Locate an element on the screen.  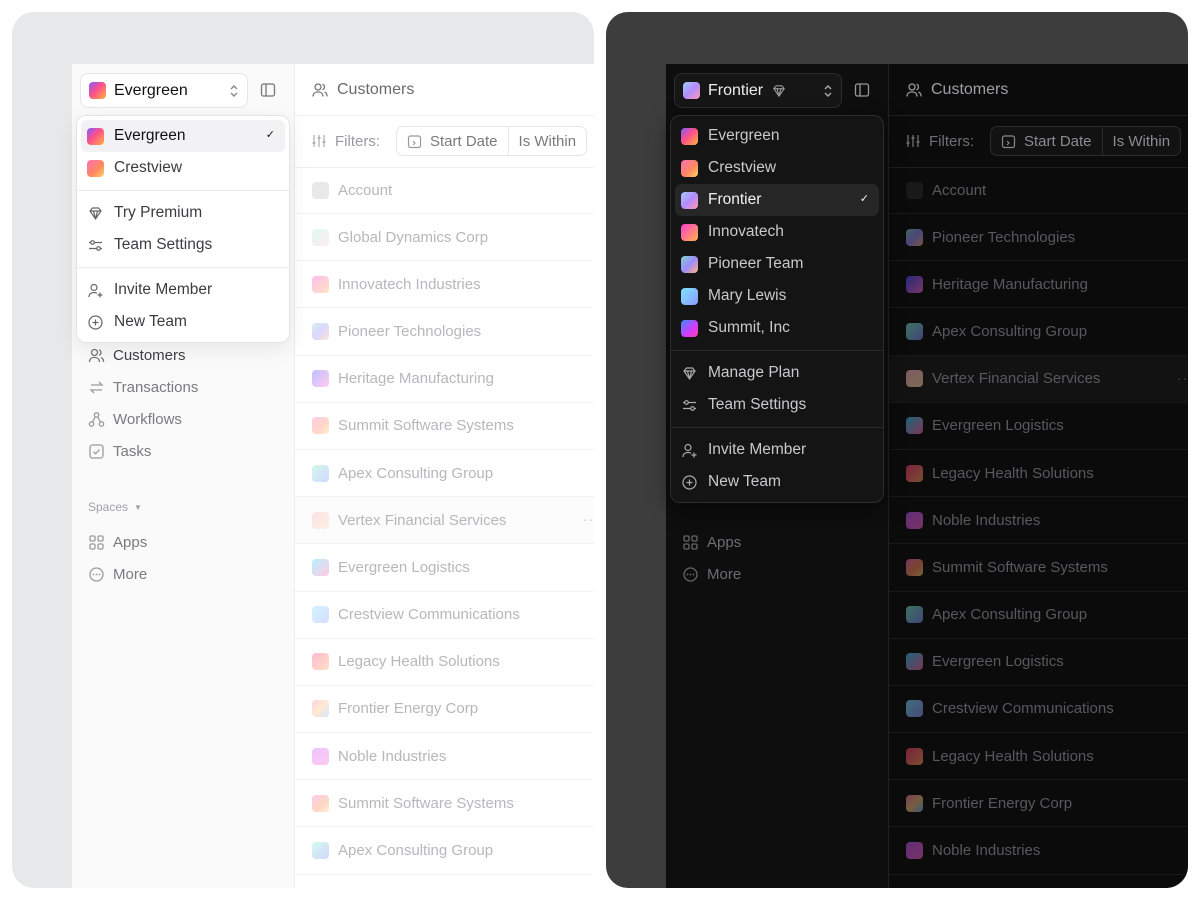
check-icon: ✓ is located at coordinates (270, 135).